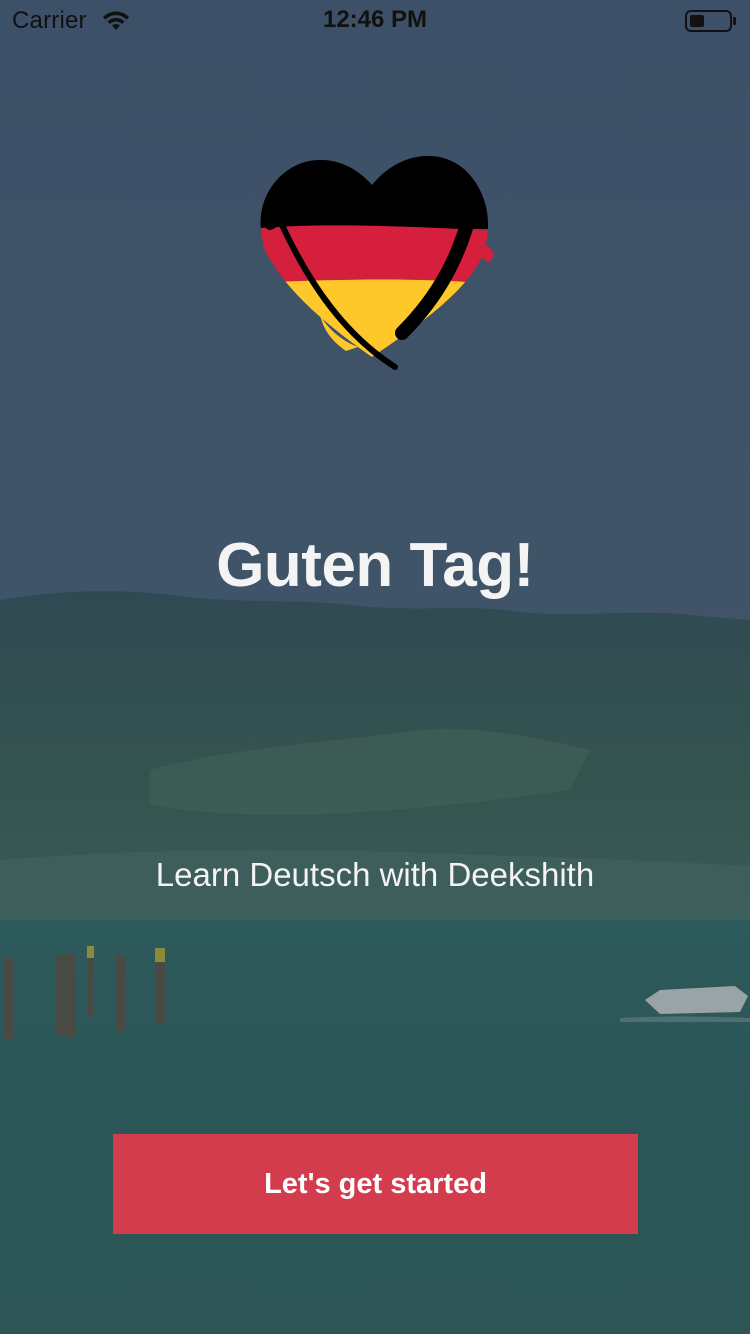  Describe the element at coordinates (710, 21) in the screenshot. I see `battery-icon` at that location.